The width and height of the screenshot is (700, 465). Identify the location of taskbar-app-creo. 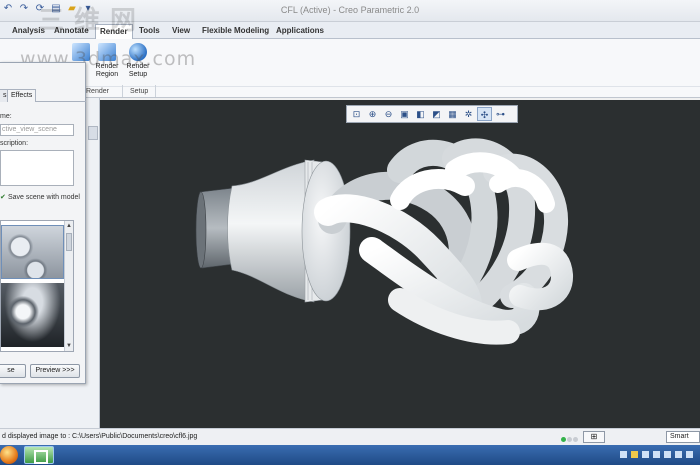
(39, 455).